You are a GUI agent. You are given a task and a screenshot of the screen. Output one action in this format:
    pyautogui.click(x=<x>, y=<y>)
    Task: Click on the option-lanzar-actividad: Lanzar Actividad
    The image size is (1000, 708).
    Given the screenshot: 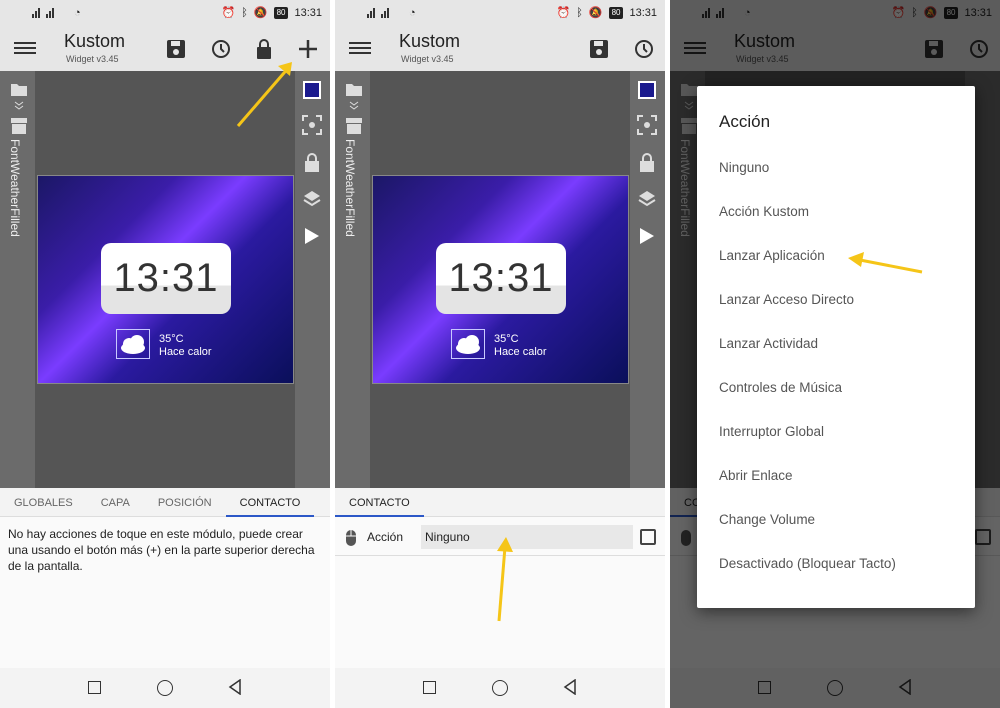 What is the action you would take?
    pyautogui.click(x=768, y=343)
    